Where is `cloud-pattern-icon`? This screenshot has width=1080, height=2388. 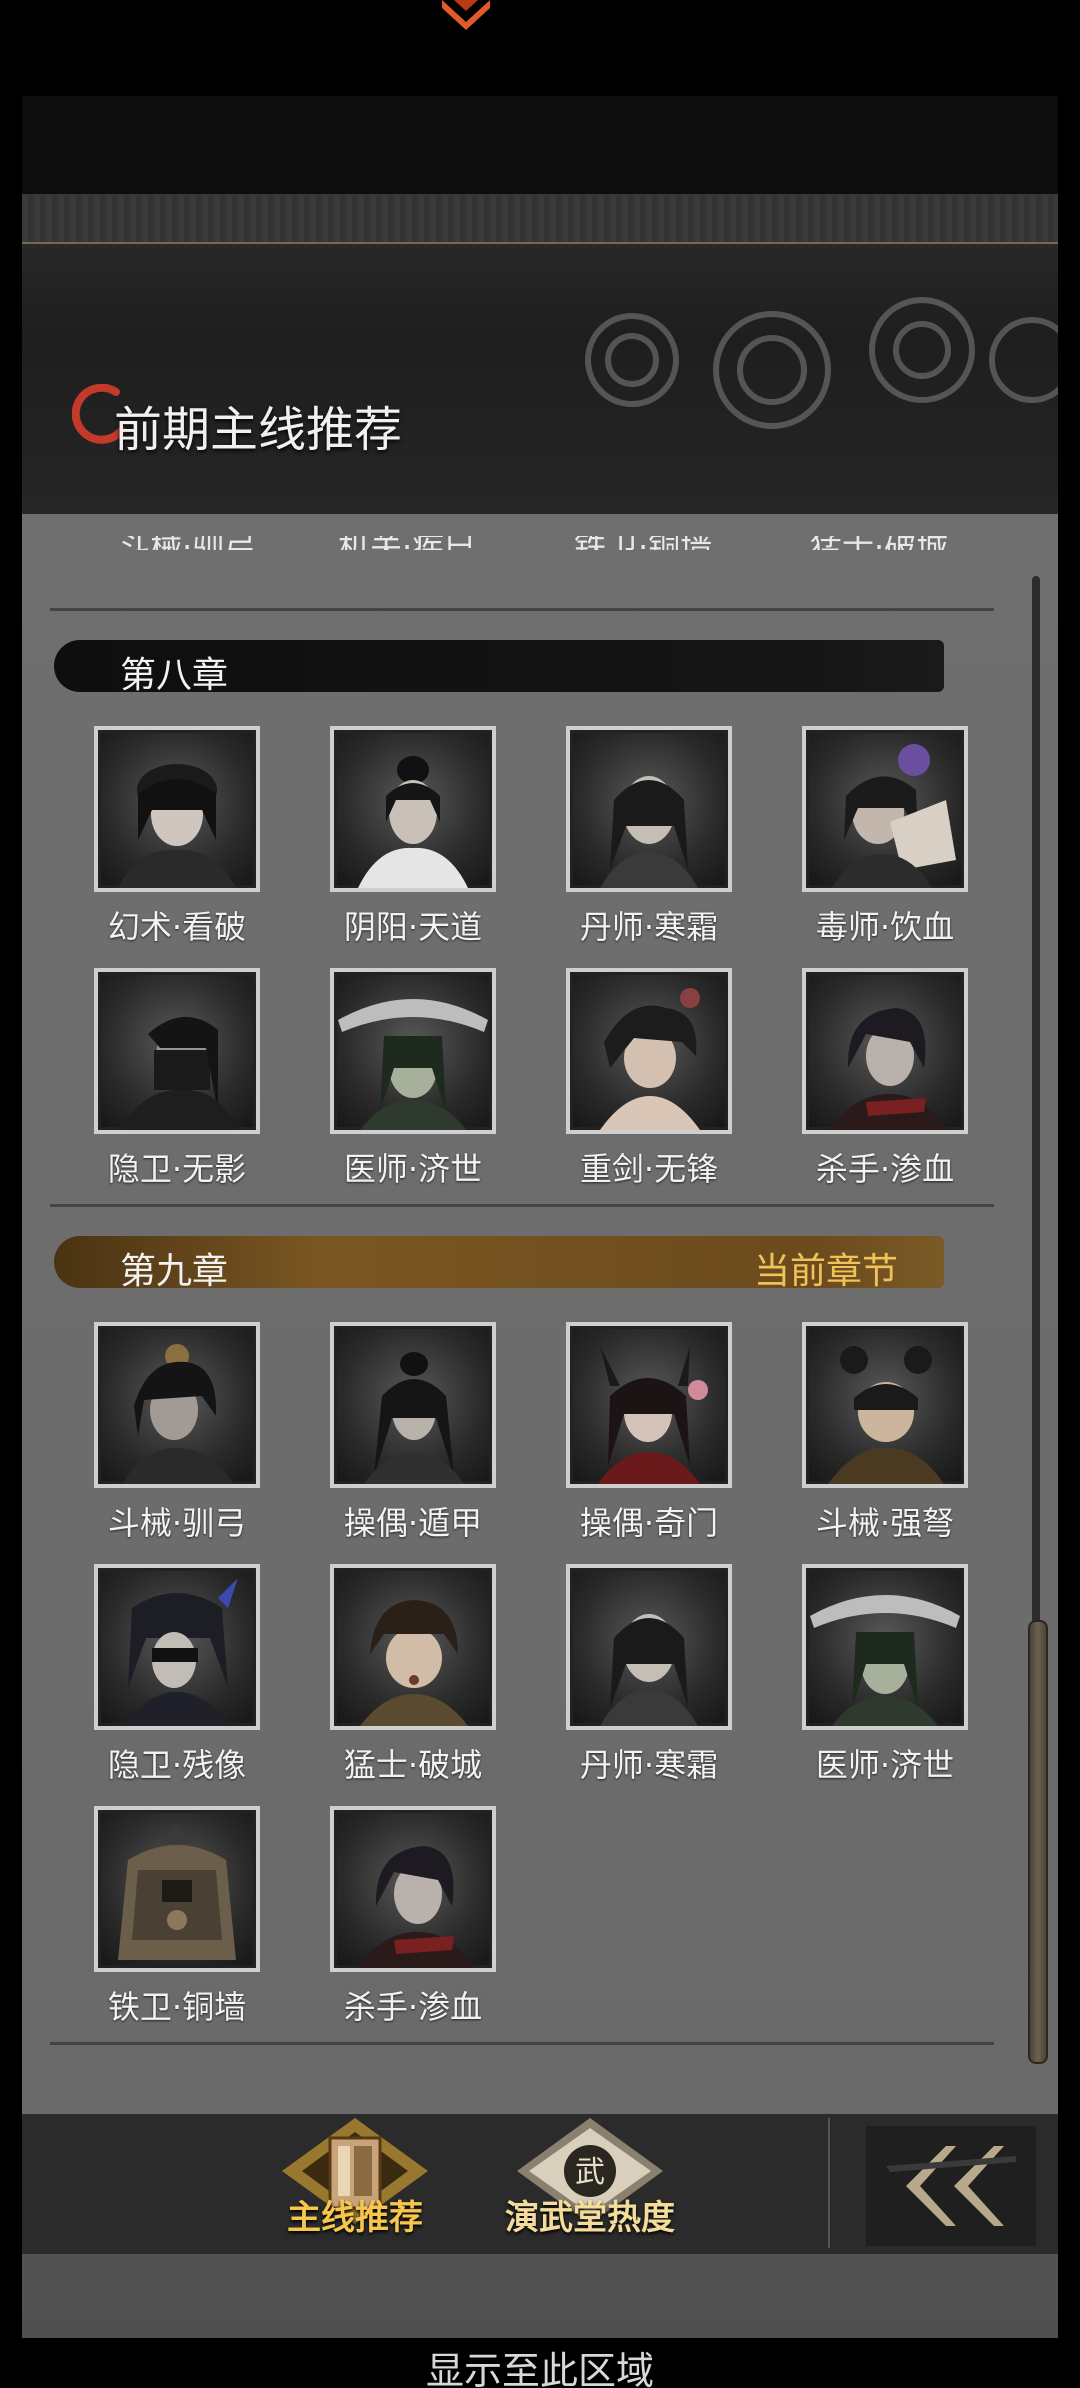
cloud-pattern-icon is located at coordinates (821, 363).